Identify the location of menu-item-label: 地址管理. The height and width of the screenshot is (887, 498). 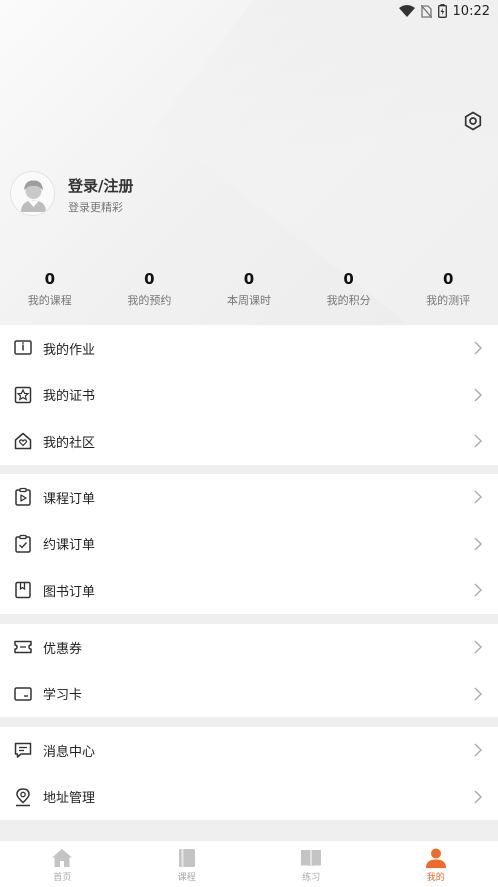
(69, 799).